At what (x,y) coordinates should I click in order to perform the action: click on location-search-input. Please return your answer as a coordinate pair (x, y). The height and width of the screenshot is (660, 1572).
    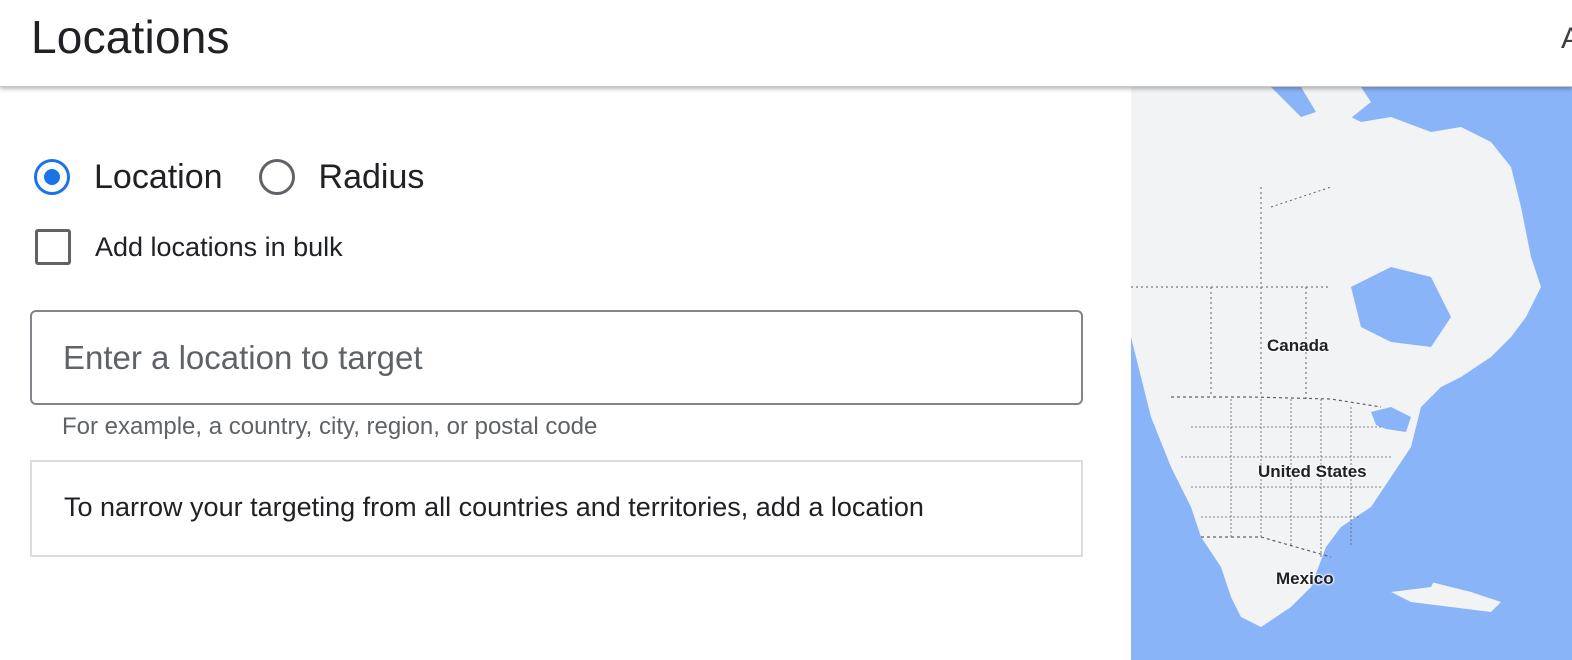
    Looking at the image, I should click on (553, 357).